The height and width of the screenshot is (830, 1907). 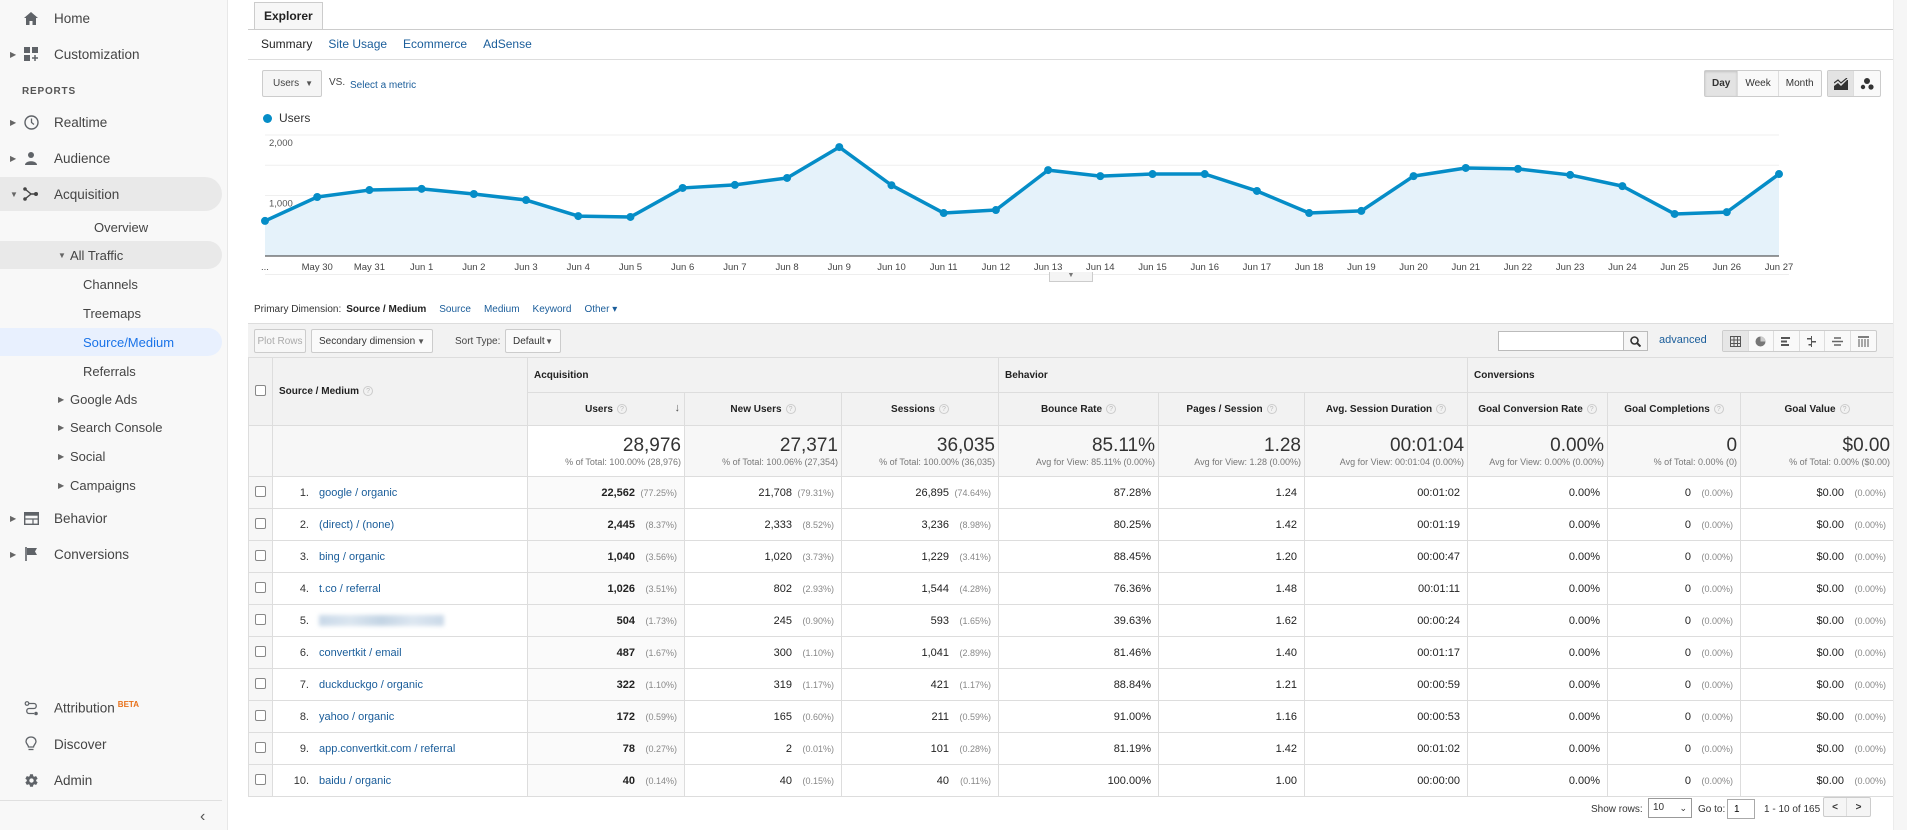 I want to click on source-medium-link: (direct) / (none), so click(x=356, y=525).